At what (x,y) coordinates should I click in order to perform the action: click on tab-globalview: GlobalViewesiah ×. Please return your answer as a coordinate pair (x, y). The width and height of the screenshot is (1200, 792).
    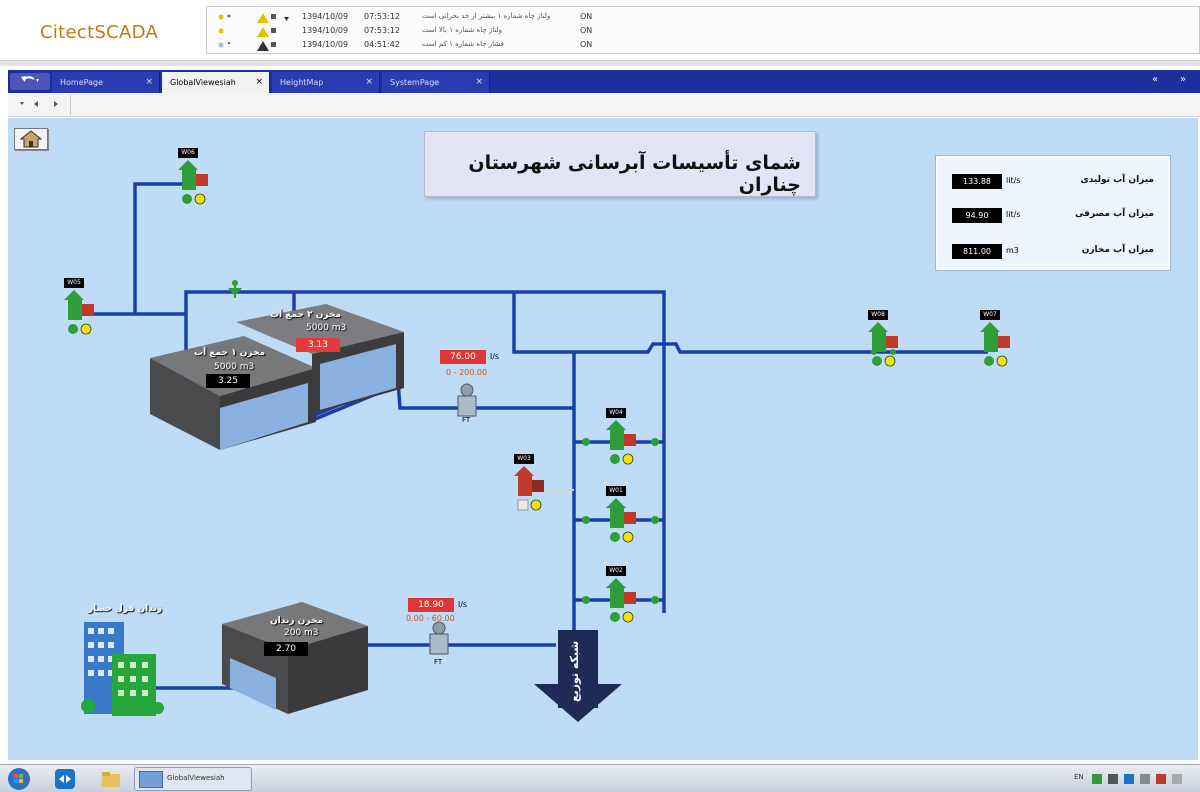
    Looking at the image, I should click on (216, 82).